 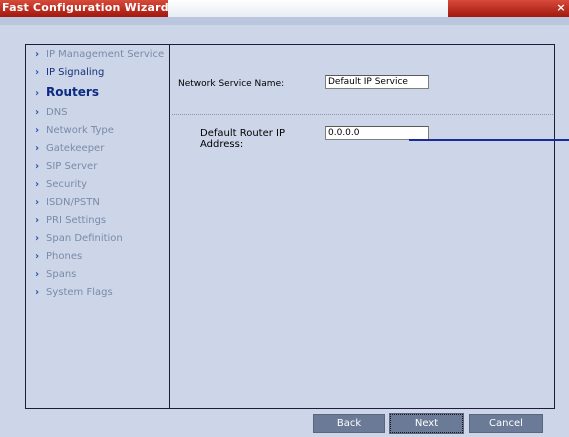 What do you see at coordinates (243, 133) in the screenshot?
I see `default-router-ip-label-line1: Default Router IP` at bounding box center [243, 133].